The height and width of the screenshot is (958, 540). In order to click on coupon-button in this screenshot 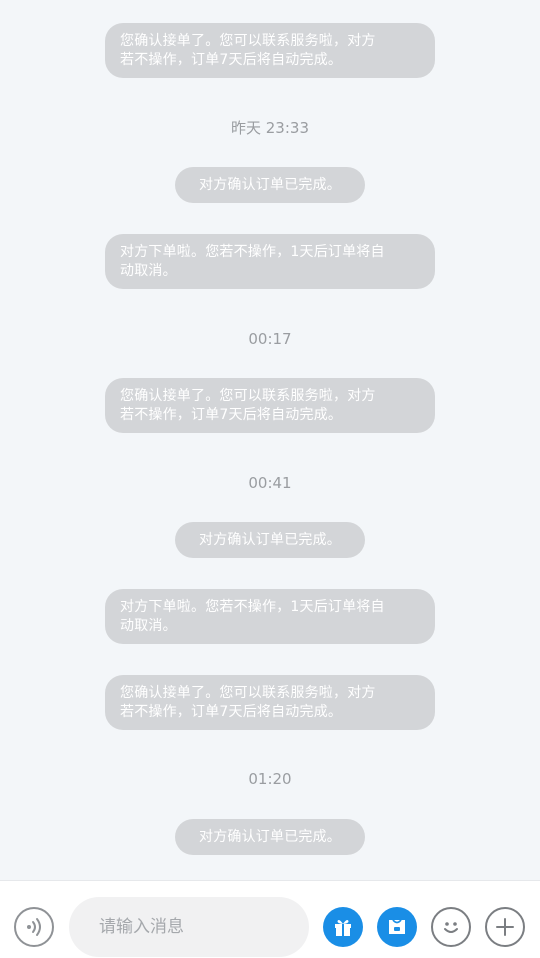, I will do `click(397, 927)`.